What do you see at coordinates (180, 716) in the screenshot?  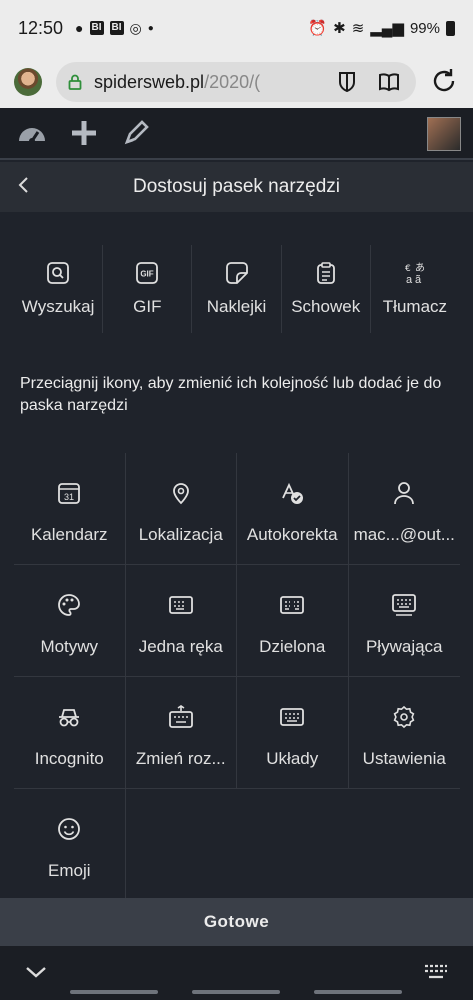 I see `resize-keyboard-icon` at bounding box center [180, 716].